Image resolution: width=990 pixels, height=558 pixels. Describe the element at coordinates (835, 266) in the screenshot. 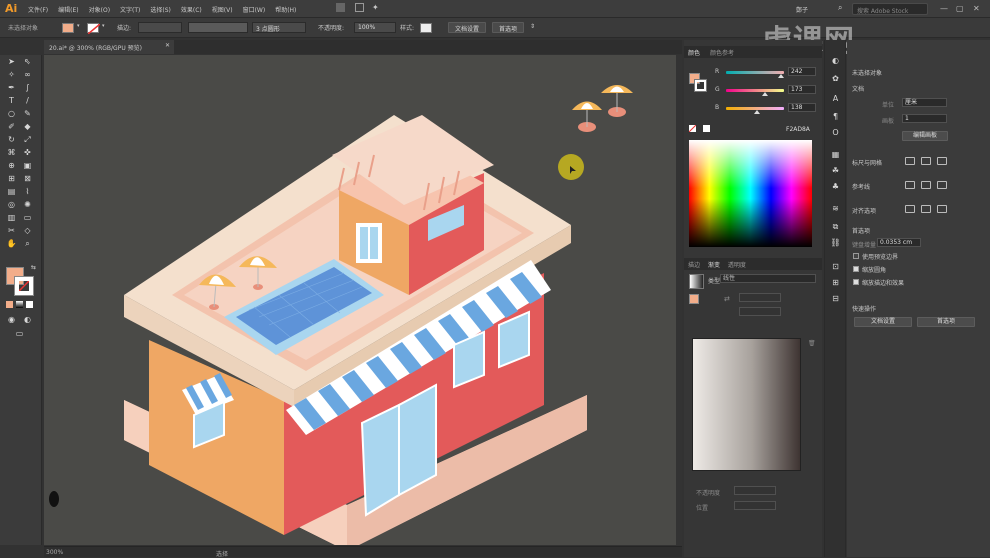

I see `transform-panel-icon: ⊡` at that location.